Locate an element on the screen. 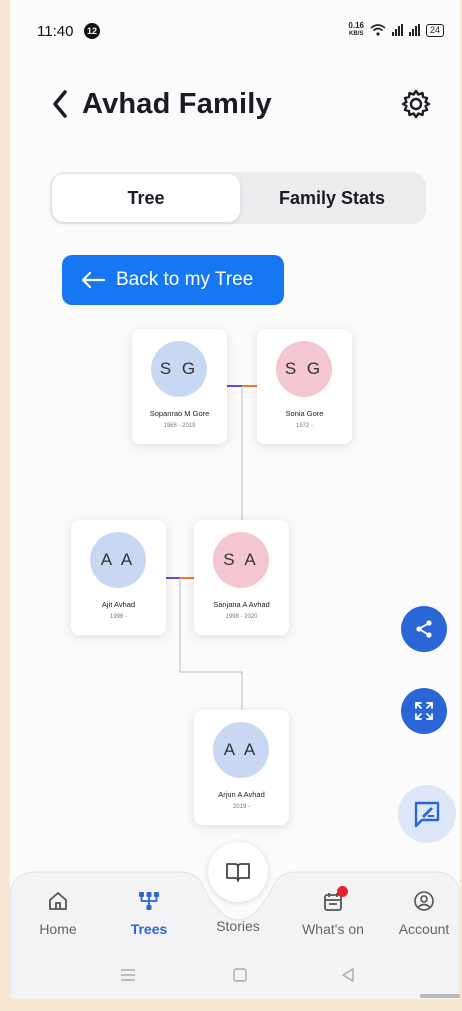 The width and height of the screenshot is (462, 1011). member-years: 1996 - is located at coordinates (118, 617).